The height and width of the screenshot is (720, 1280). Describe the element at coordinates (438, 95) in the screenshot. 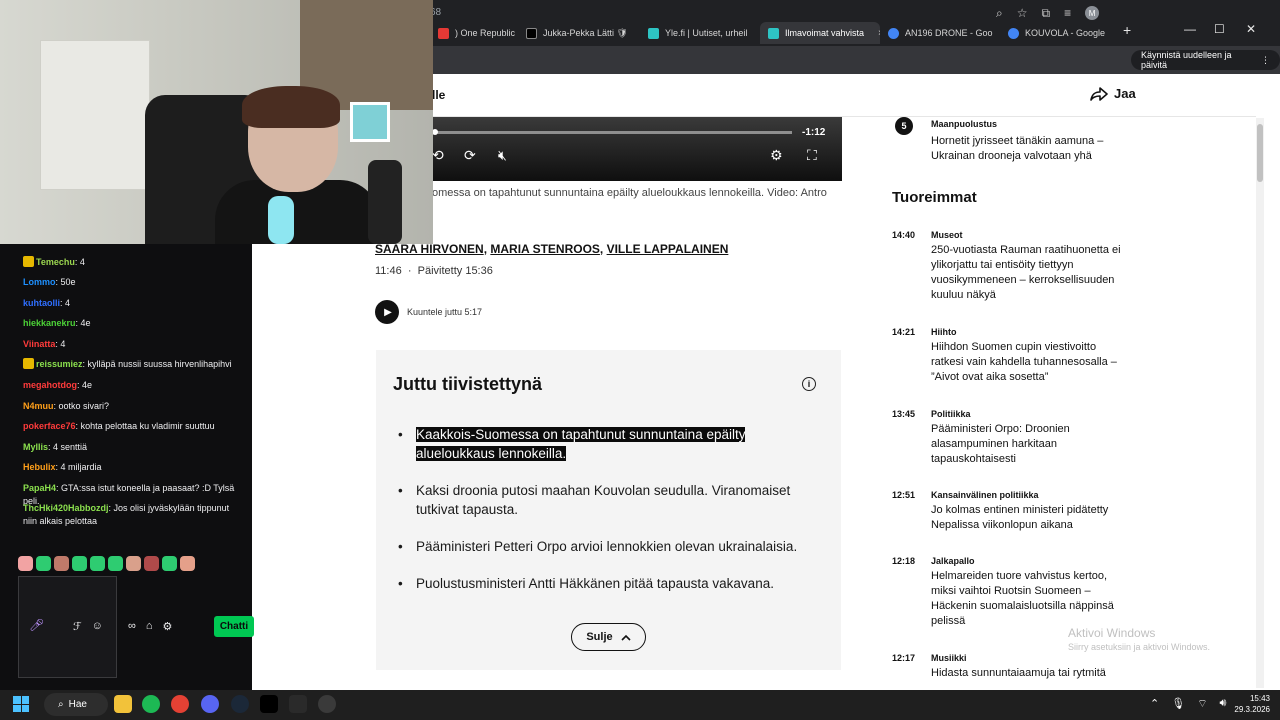

I see `back-link: lle` at that location.